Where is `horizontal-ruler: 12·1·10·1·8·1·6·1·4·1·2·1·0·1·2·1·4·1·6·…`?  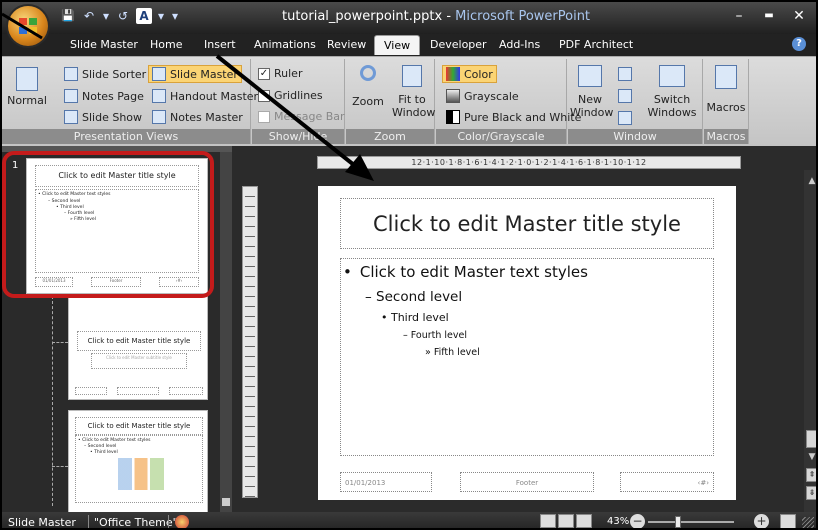 horizontal-ruler: 12·1·10·1·8·1·6·1·4·1·2·1·0·1·2·1·4·1·6·… is located at coordinates (529, 162).